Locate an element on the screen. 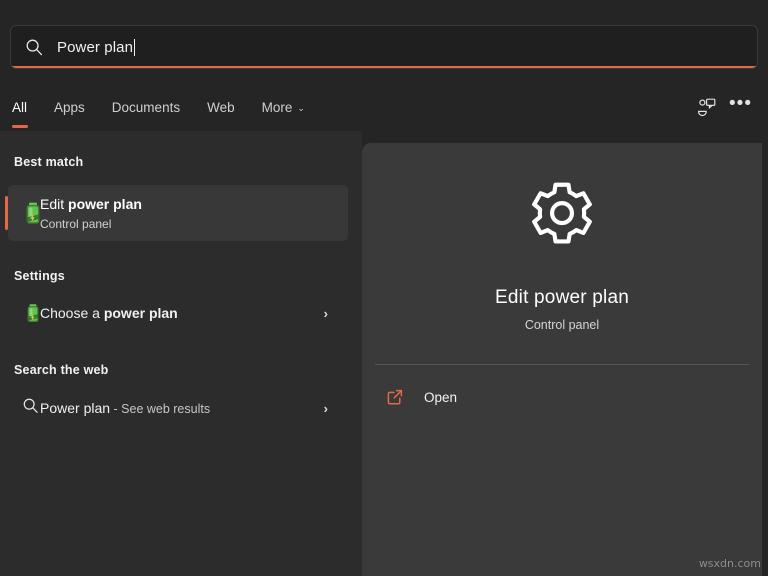  tab-apps-label: Apps is located at coordinates (69, 107).